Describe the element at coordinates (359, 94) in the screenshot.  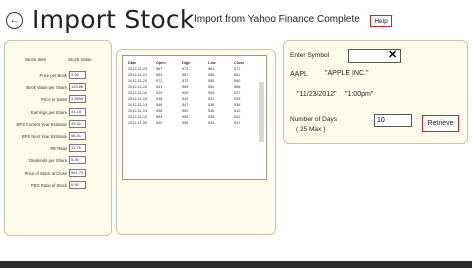
I see `quote-time: "1:00pm"` at that location.